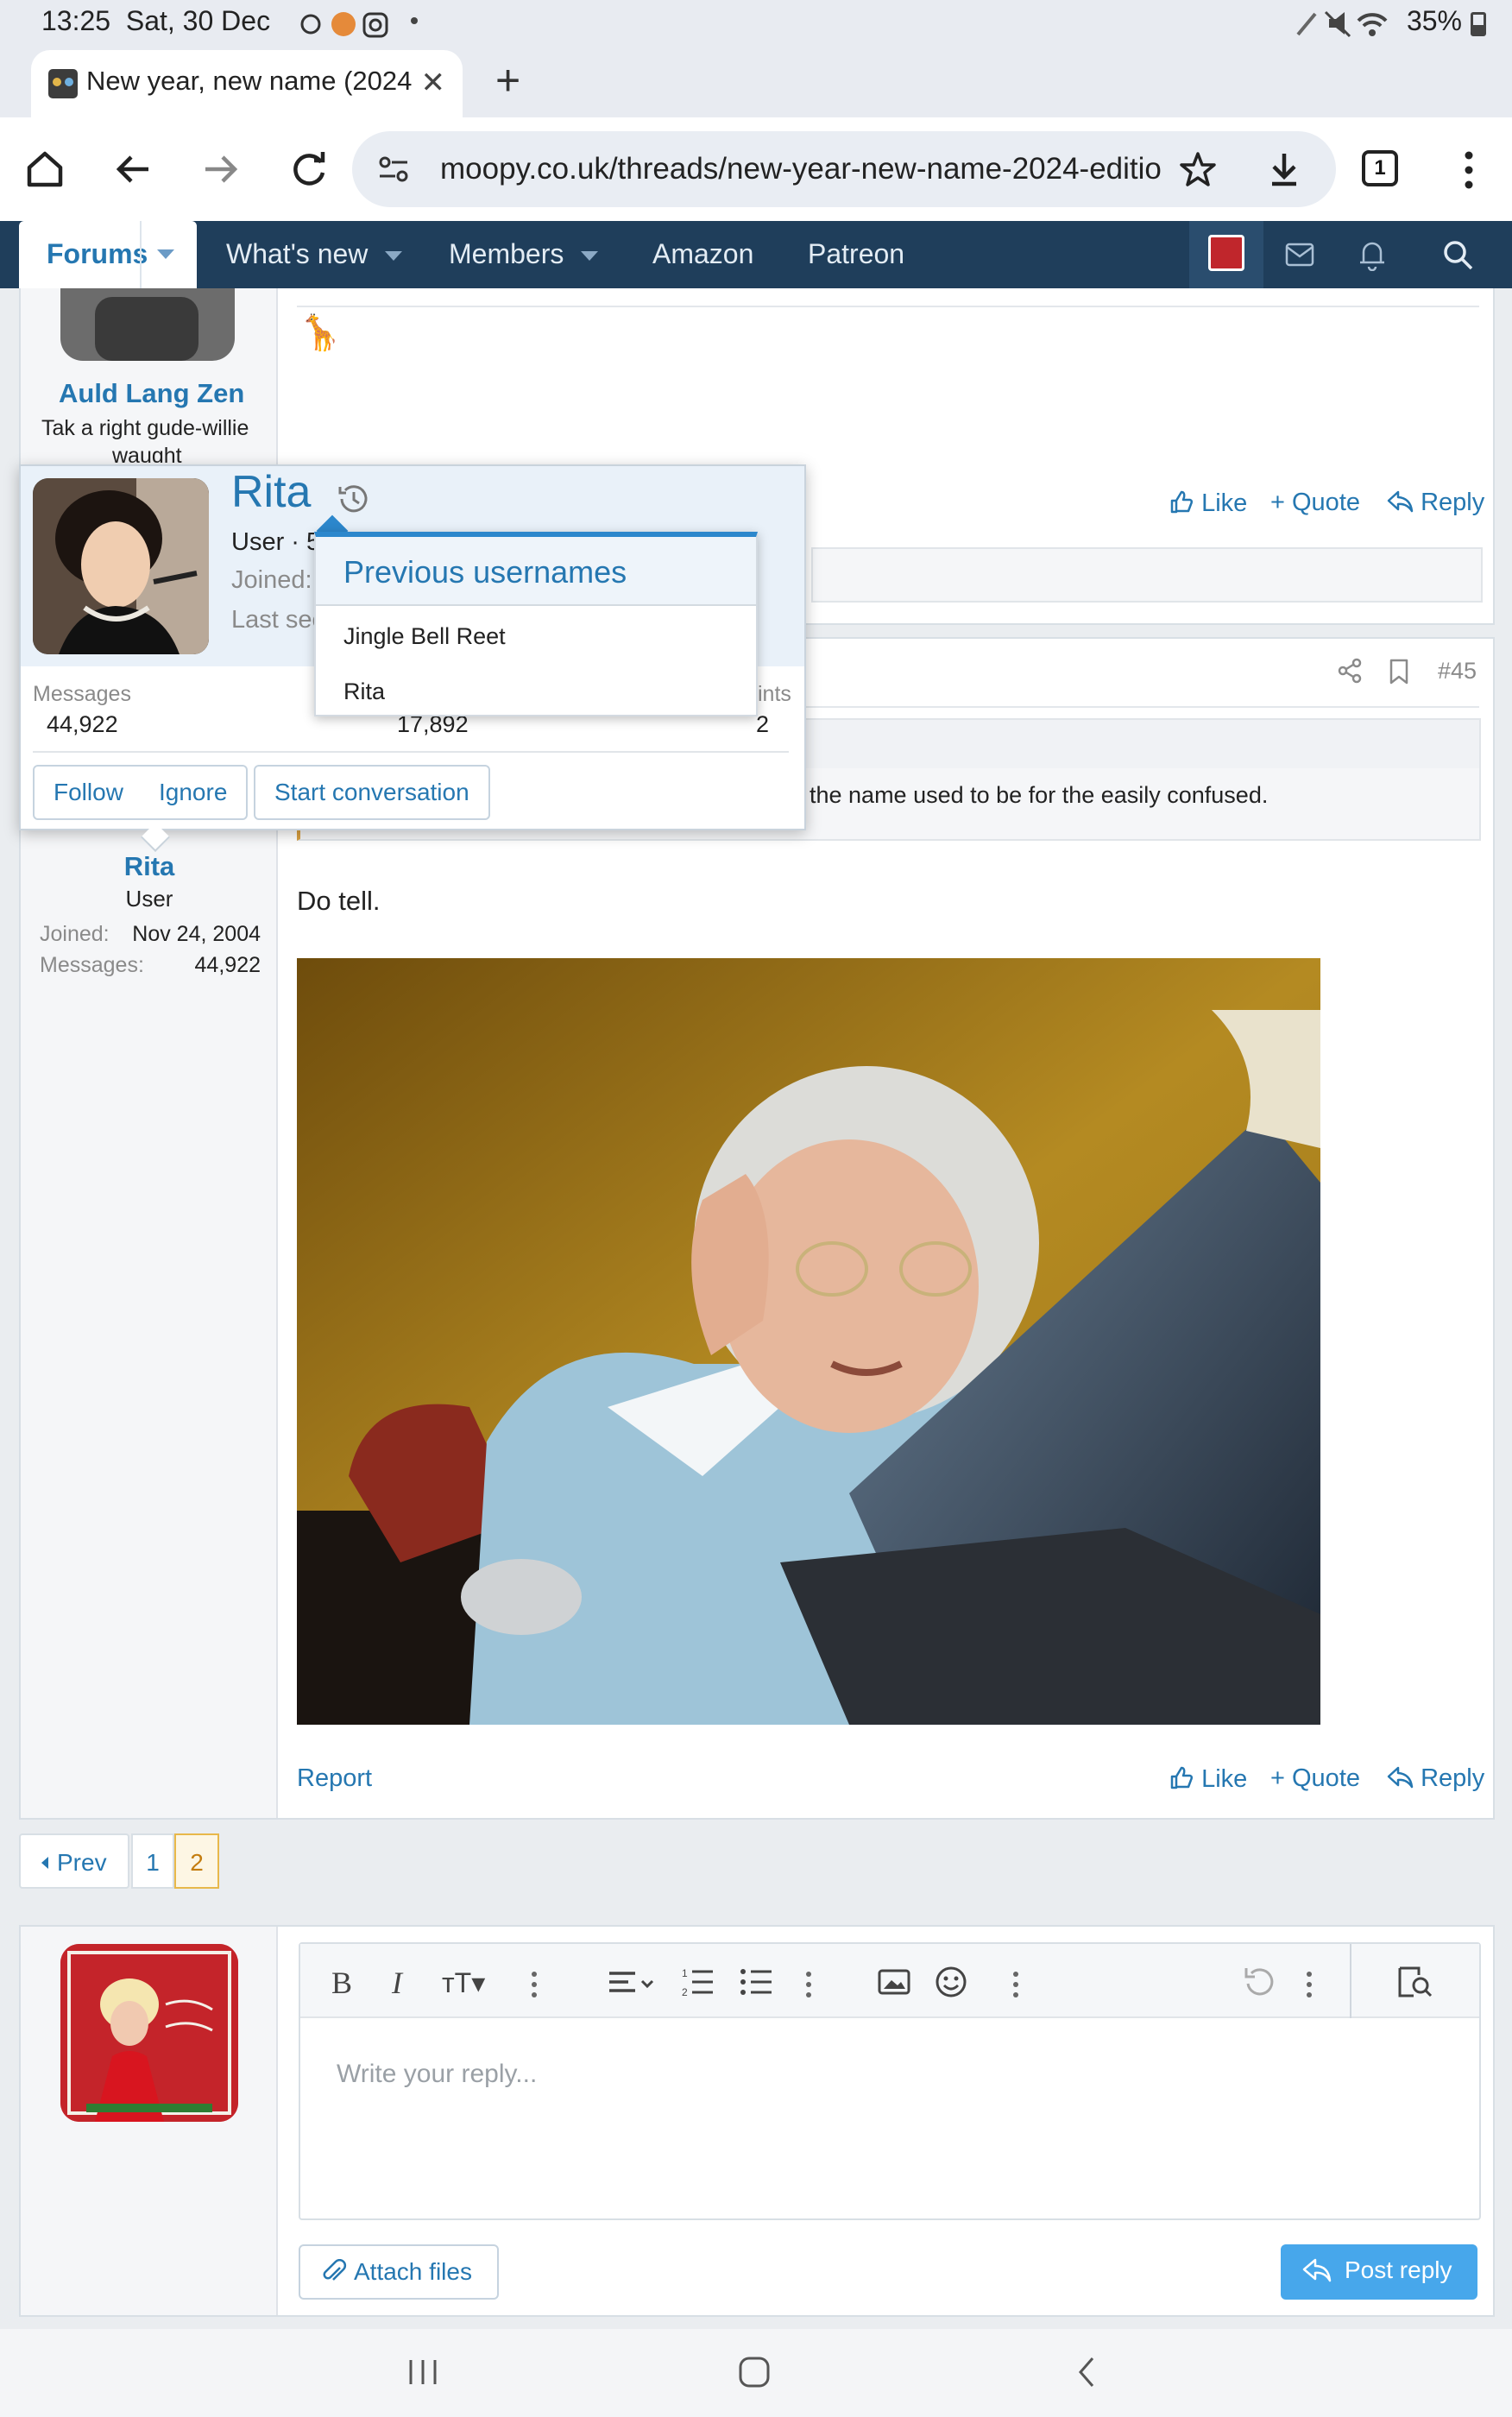 Image resolution: width=1512 pixels, height=2417 pixels. What do you see at coordinates (1284, 169) in the screenshot?
I see `download-icon` at bounding box center [1284, 169].